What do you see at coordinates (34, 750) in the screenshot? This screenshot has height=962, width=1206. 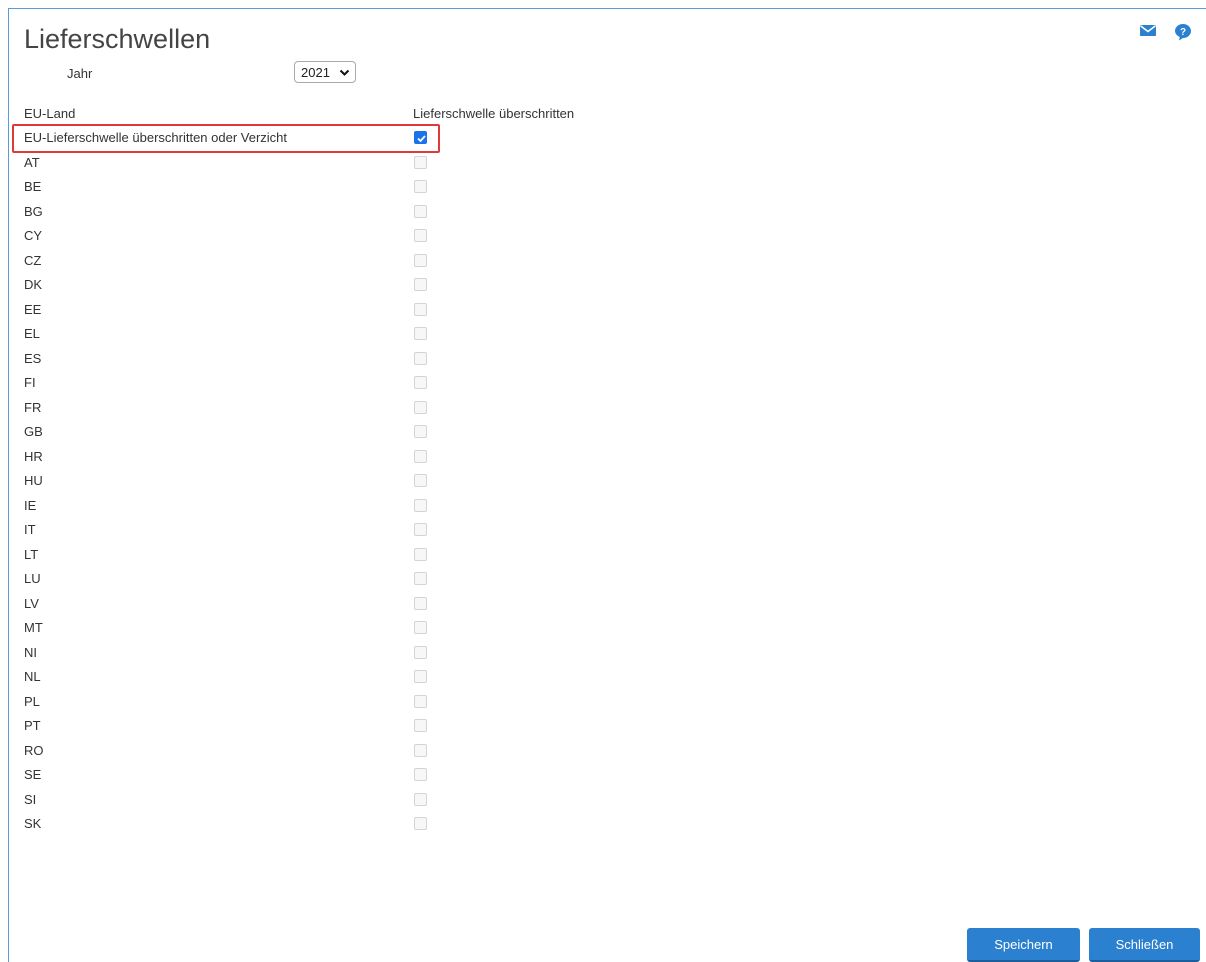 I see `row-label: RO` at bounding box center [34, 750].